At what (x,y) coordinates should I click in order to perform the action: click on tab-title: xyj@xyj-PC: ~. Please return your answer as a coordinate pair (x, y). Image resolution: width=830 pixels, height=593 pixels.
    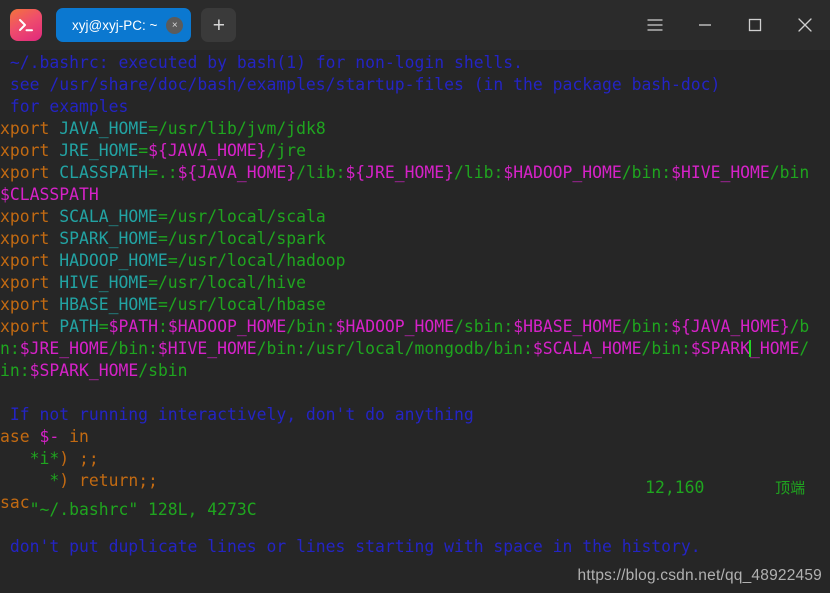
    Looking at the image, I should click on (115, 25).